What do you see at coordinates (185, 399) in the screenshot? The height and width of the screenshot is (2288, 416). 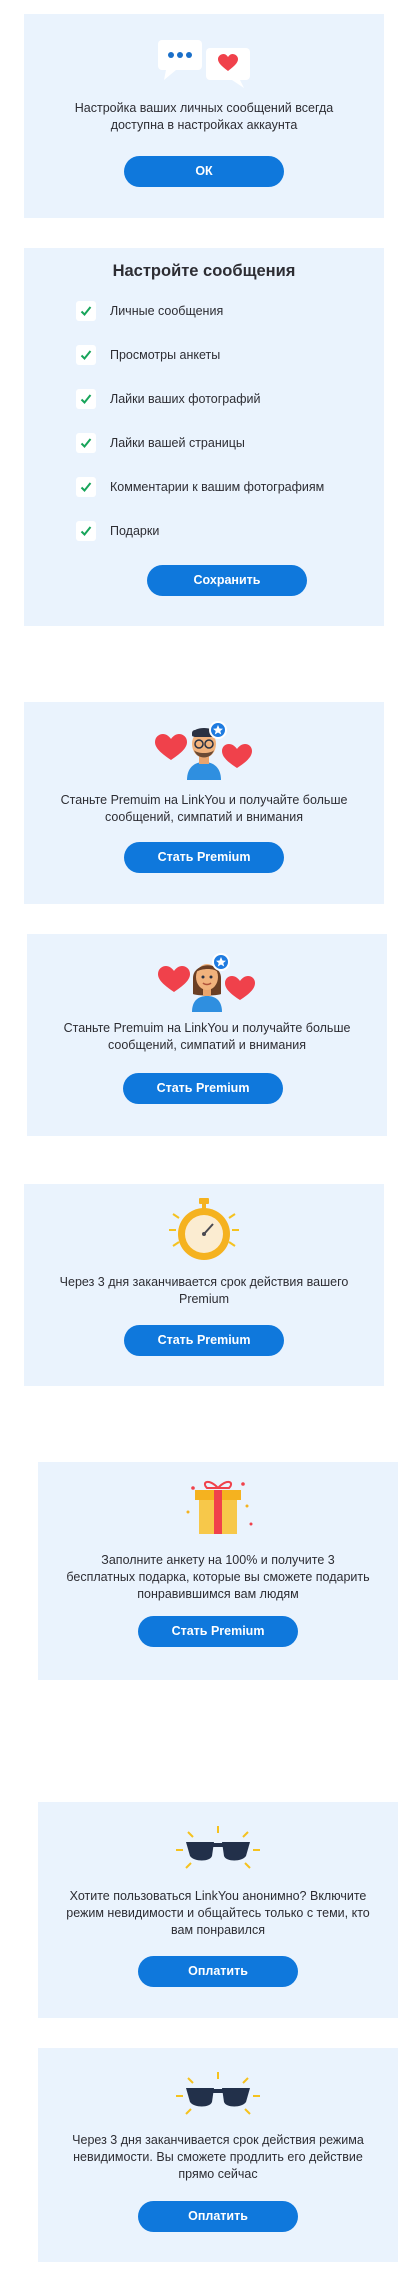 I see `option-label: Лайки ваших фотографий` at bounding box center [185, 399].